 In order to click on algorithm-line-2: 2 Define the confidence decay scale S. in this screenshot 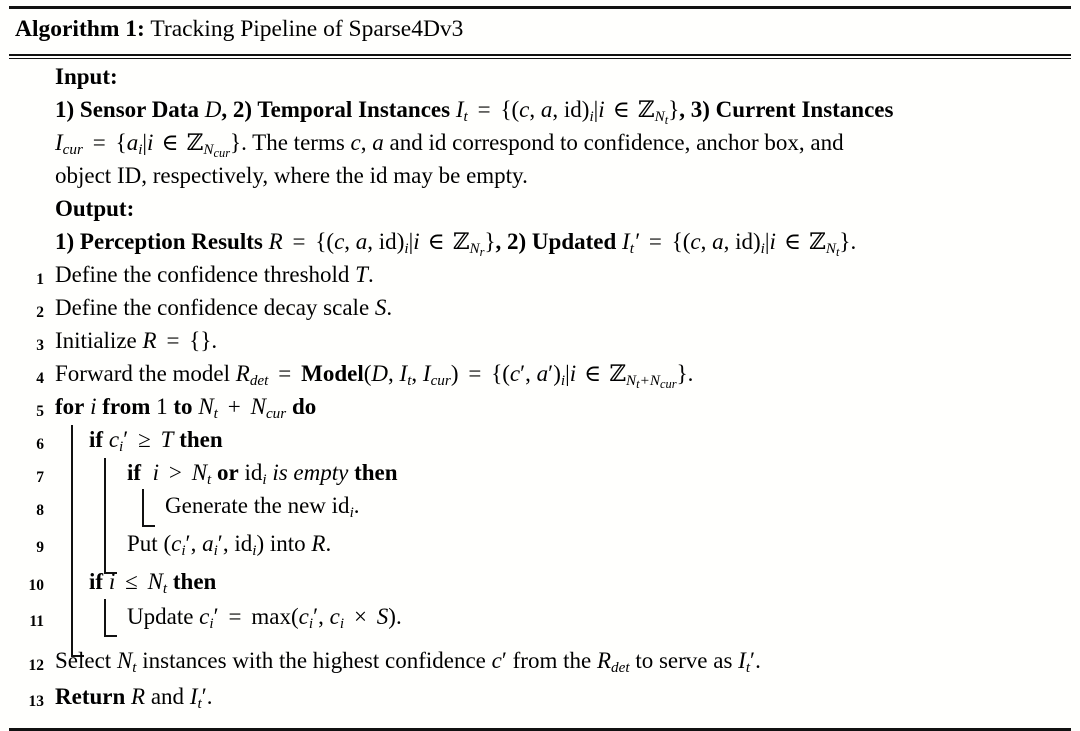, I will do `click(540, 311)`.